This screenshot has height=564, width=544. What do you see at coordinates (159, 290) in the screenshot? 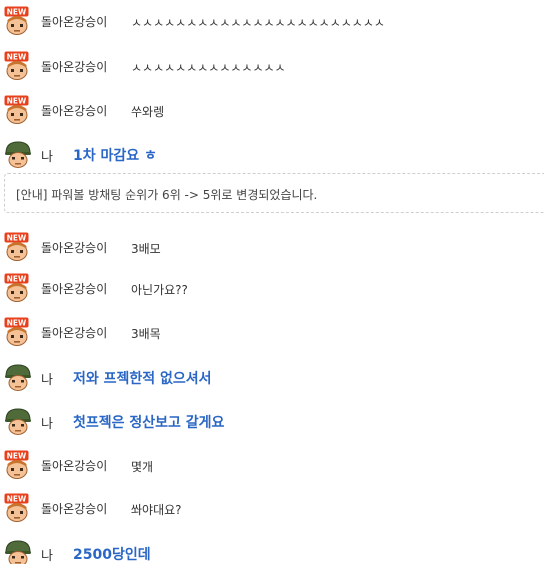
I see `chat-text: 아닌가요??` at bounding box center [159, 290].